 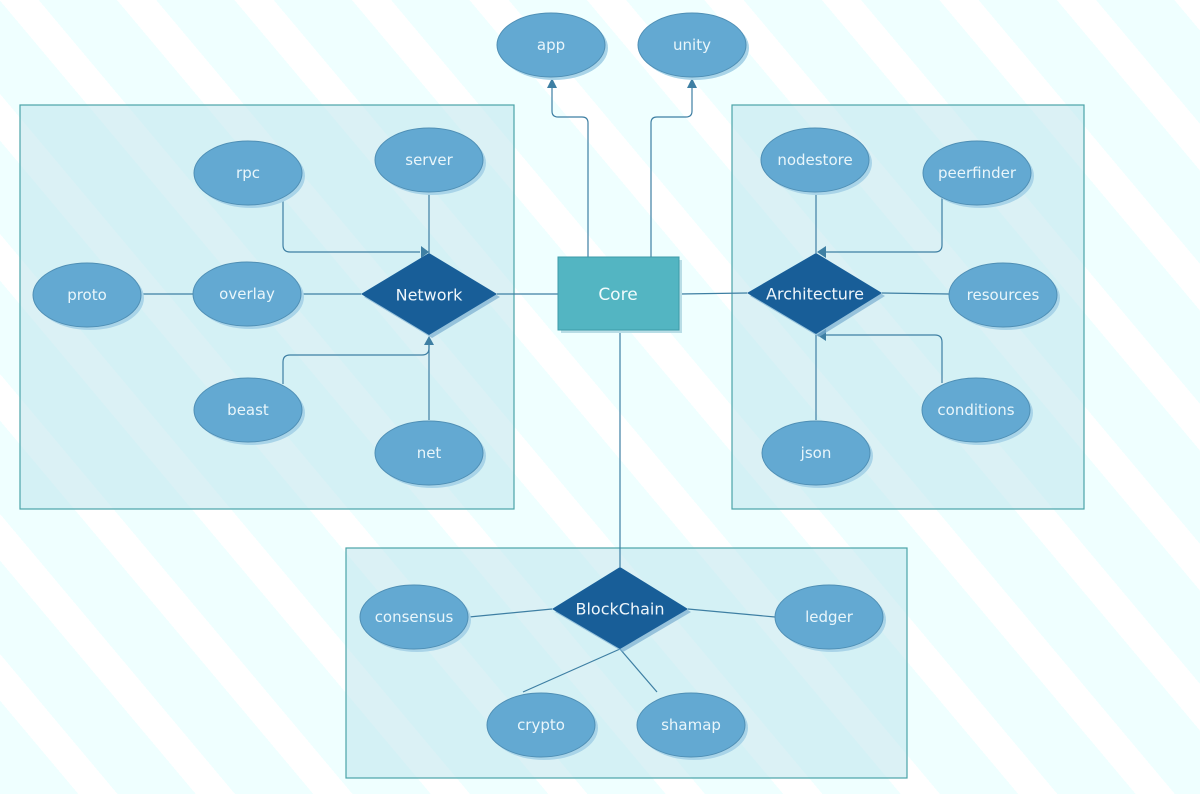 What do you see at coordinates (691, 725) in the screenshot?
I see `shamap-label: shamap` at bounding box center [691, 725].